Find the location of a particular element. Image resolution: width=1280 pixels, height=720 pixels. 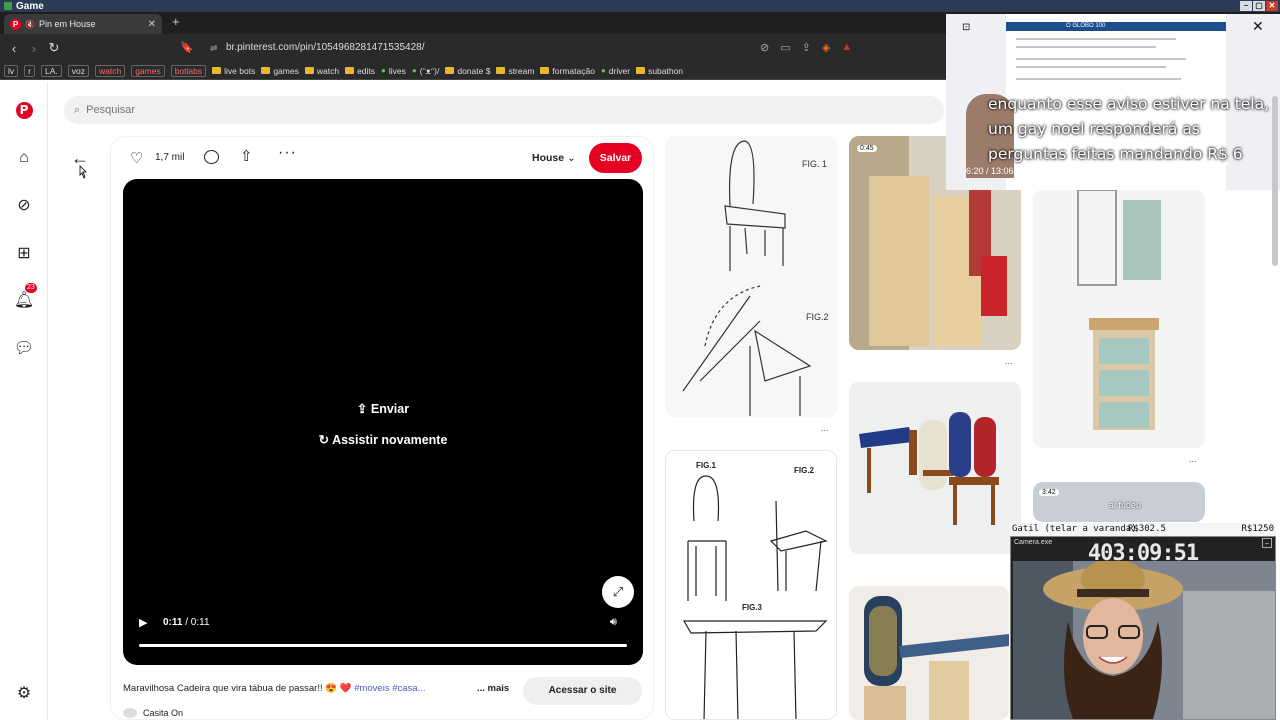

comment-icon is located at coordinates (211, 157).